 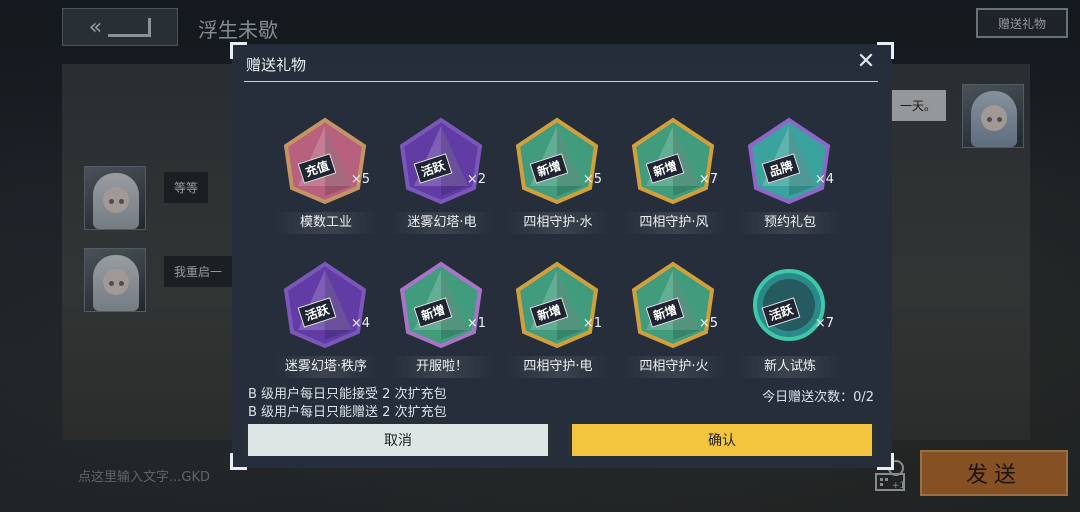 What do you see at coordinates (561, 81) in the screenshot?
I see `divider` at bounding box center [561, 81].